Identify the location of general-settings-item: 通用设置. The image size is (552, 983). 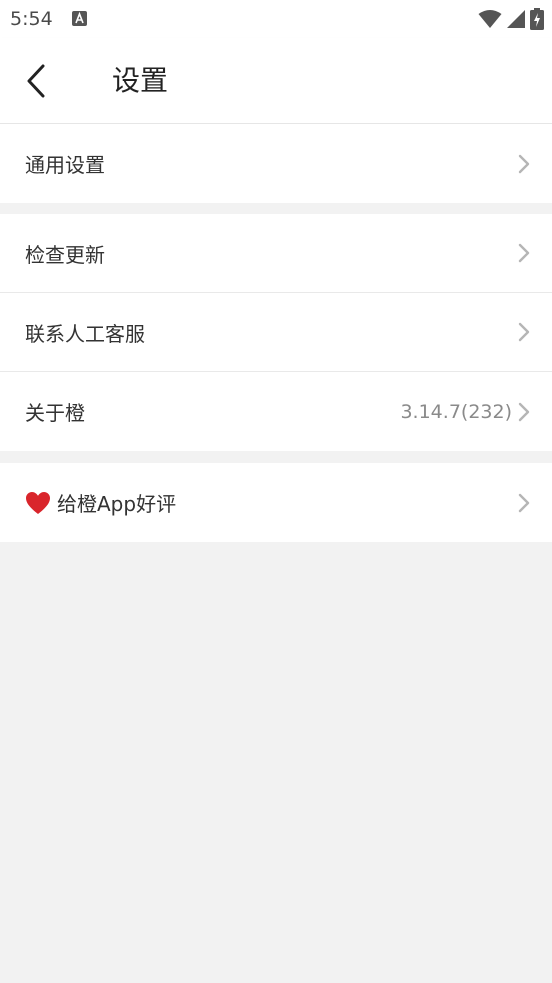
(276, 163).